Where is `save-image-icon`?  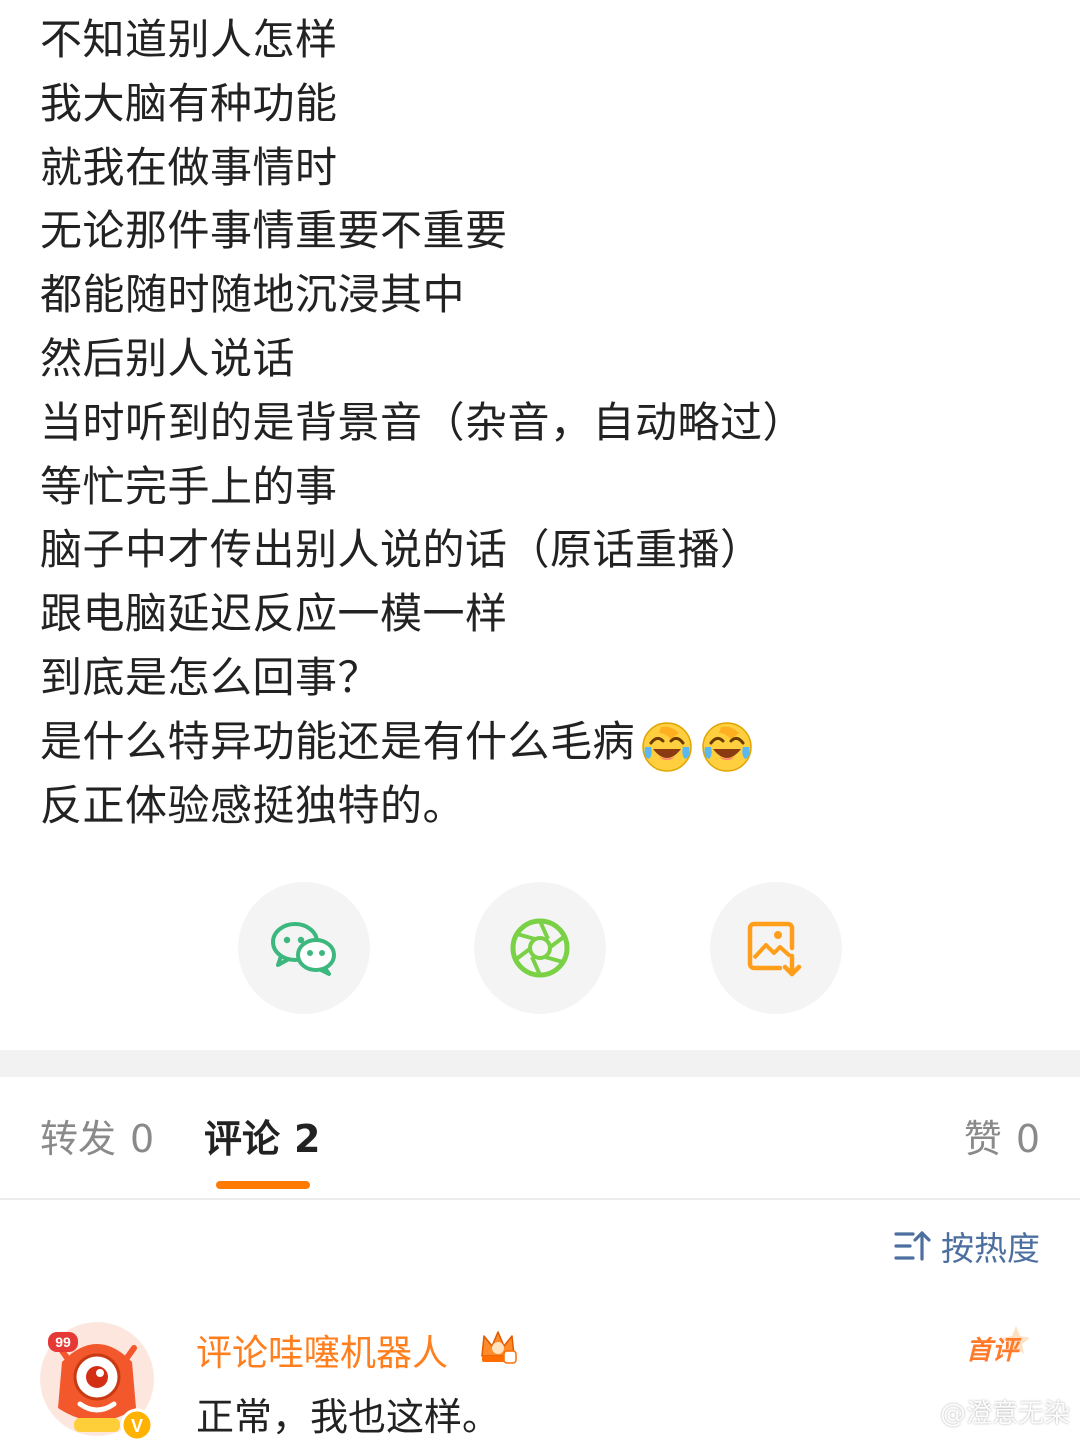
save-image-icon is located at coordinates (774, 949).